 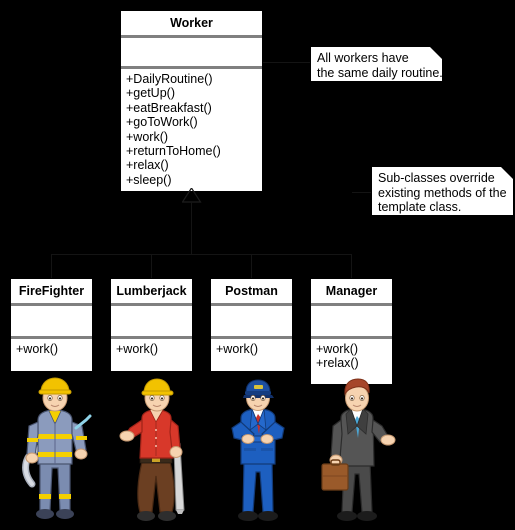 I want to click on inheritance-stem, so click(x=191, y=228).